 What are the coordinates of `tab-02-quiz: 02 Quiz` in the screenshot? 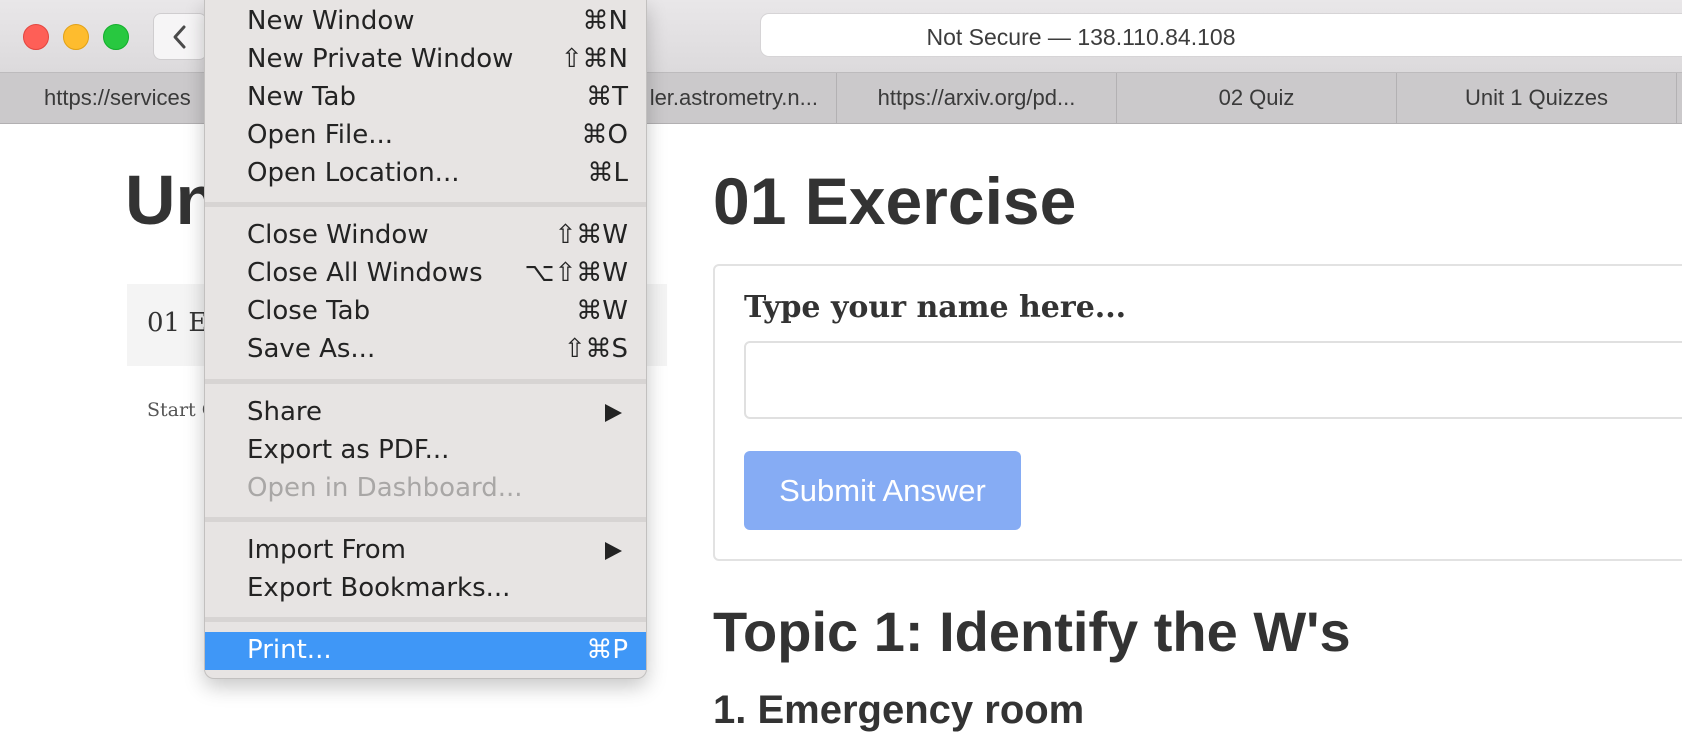 It's located at (1257, 98).